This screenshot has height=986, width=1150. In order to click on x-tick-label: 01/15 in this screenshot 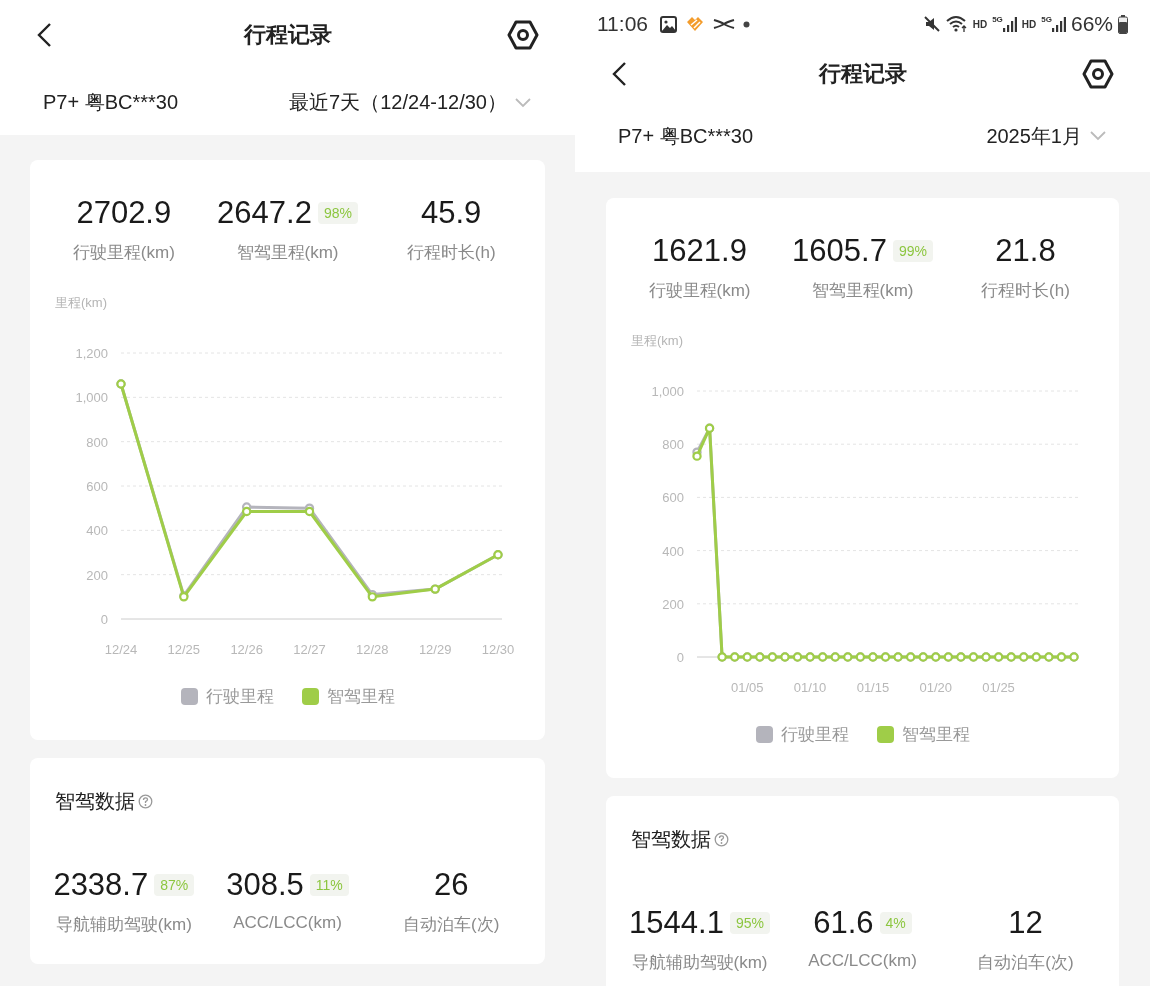, I will do `click(873, 687)`.